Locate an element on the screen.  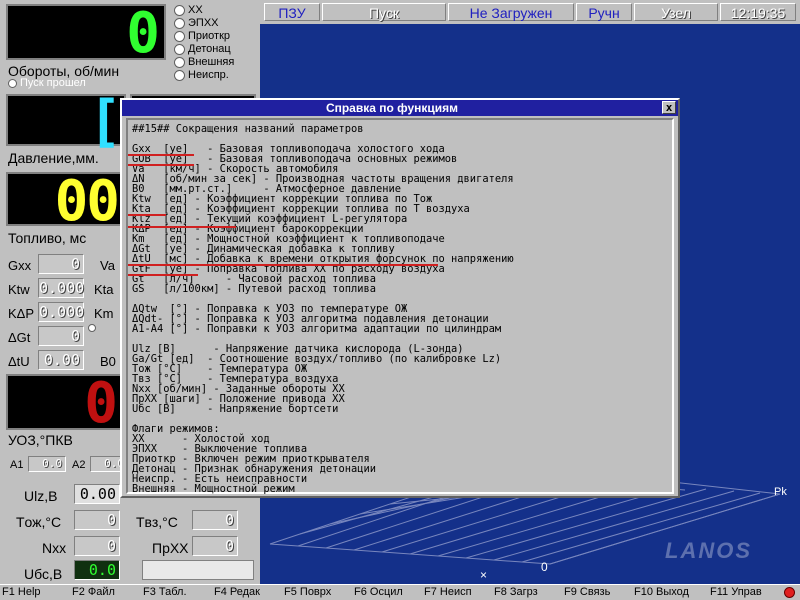
highlight-gtf is located at coordinates (283, 265).